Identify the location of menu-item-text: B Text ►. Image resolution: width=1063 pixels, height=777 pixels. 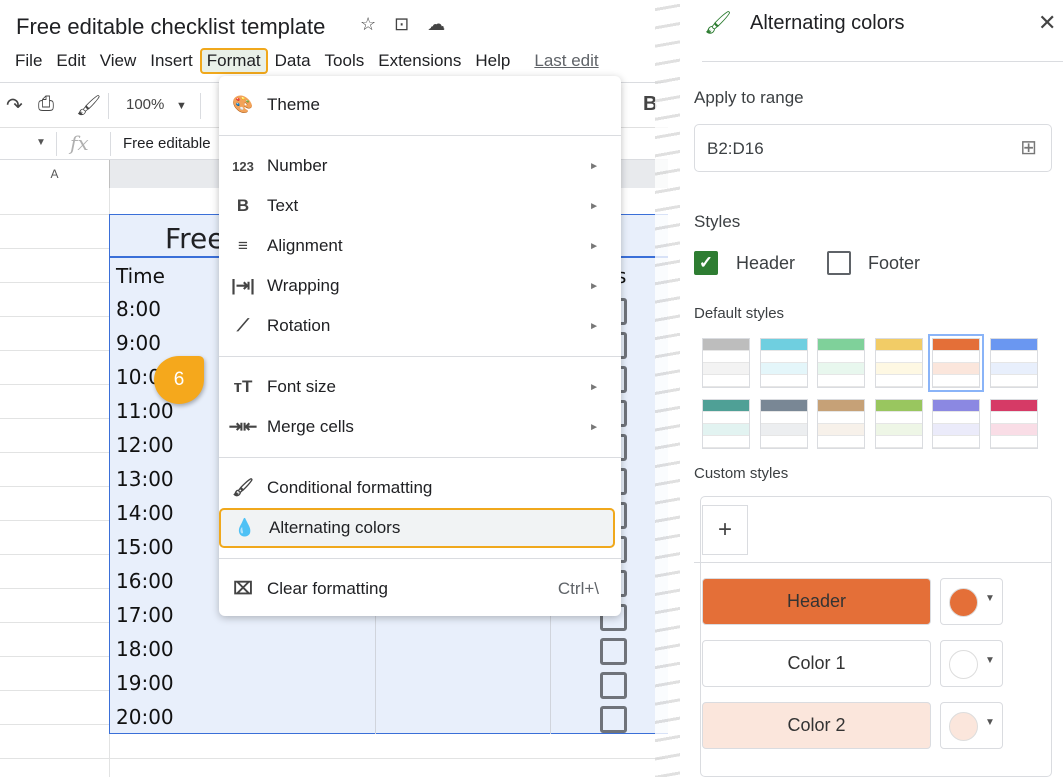
(420, 206).